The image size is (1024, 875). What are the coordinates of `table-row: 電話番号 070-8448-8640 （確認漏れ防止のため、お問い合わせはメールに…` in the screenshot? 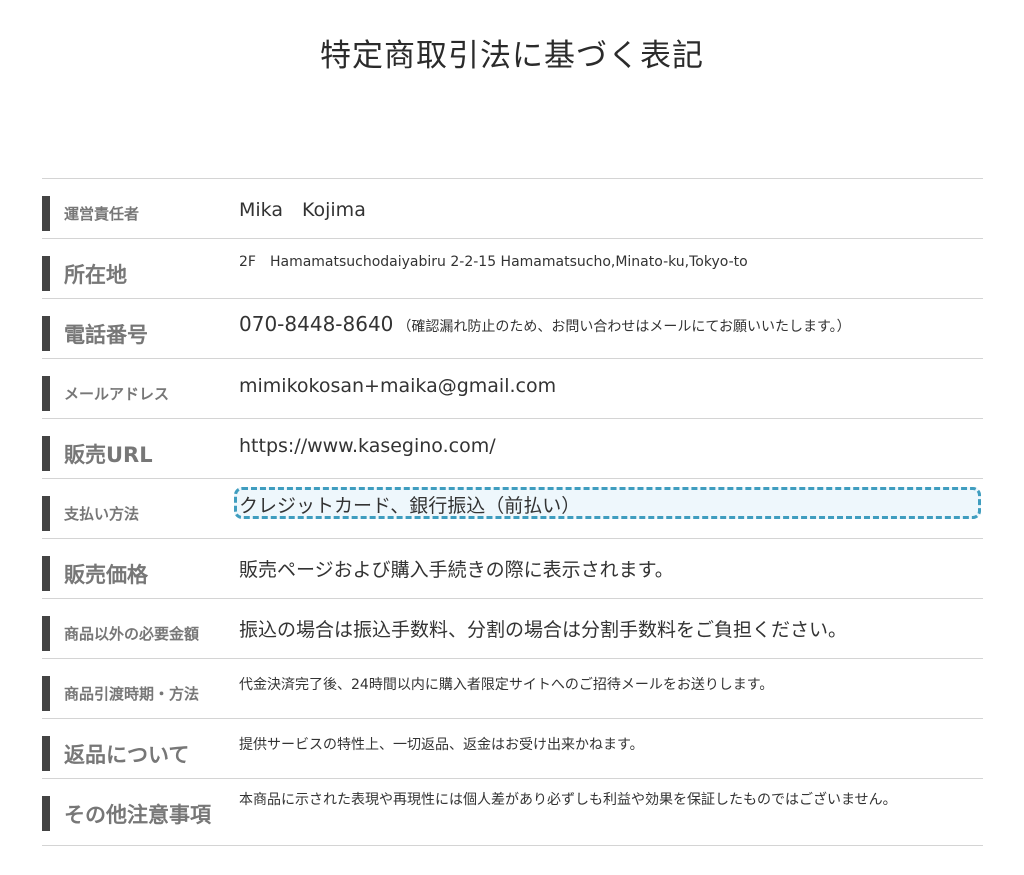 It's located at (512, 329).